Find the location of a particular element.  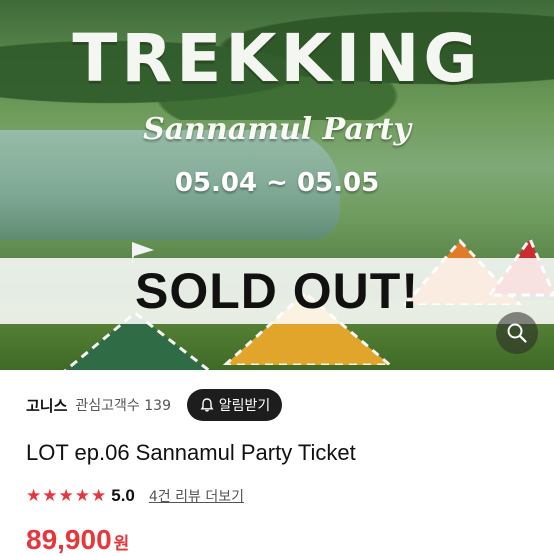

rating-row: ★ ★ ★ ★ ★ 5.0 4건 리뷰 더보기 is located at coordinates (135, 496).